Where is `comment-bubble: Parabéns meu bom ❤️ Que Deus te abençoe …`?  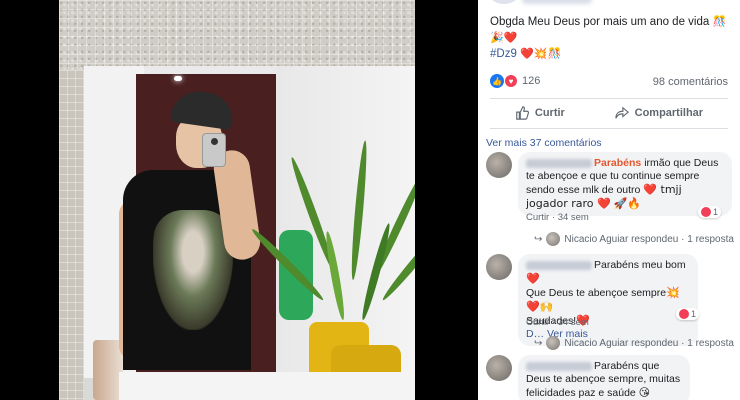
comment-bubble: Parabéns meu bom ❤️ Que Deus te abençoe … is located at coordinates (608, 300).